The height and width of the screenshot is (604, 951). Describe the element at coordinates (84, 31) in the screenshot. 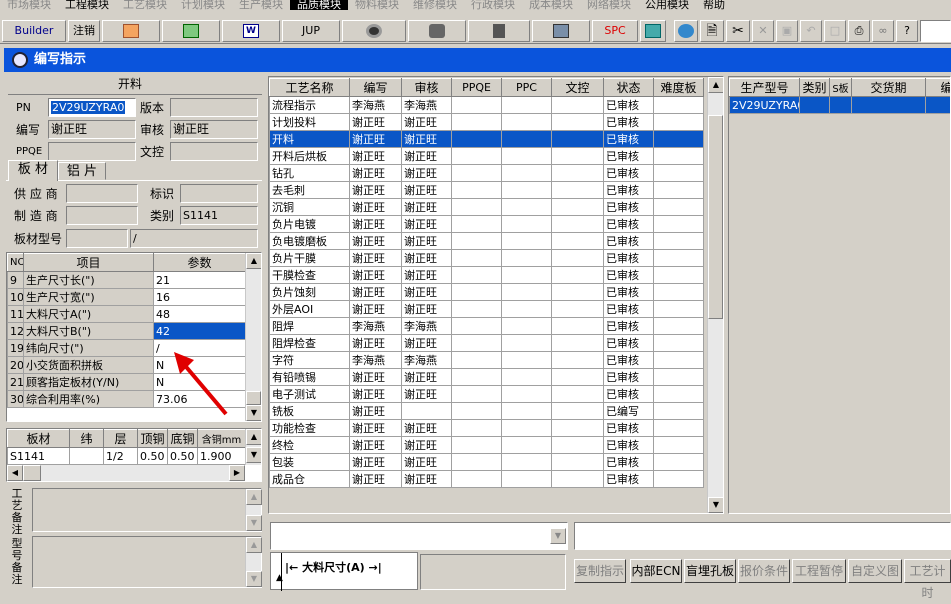

I see `logout-button: 注销` at that location.